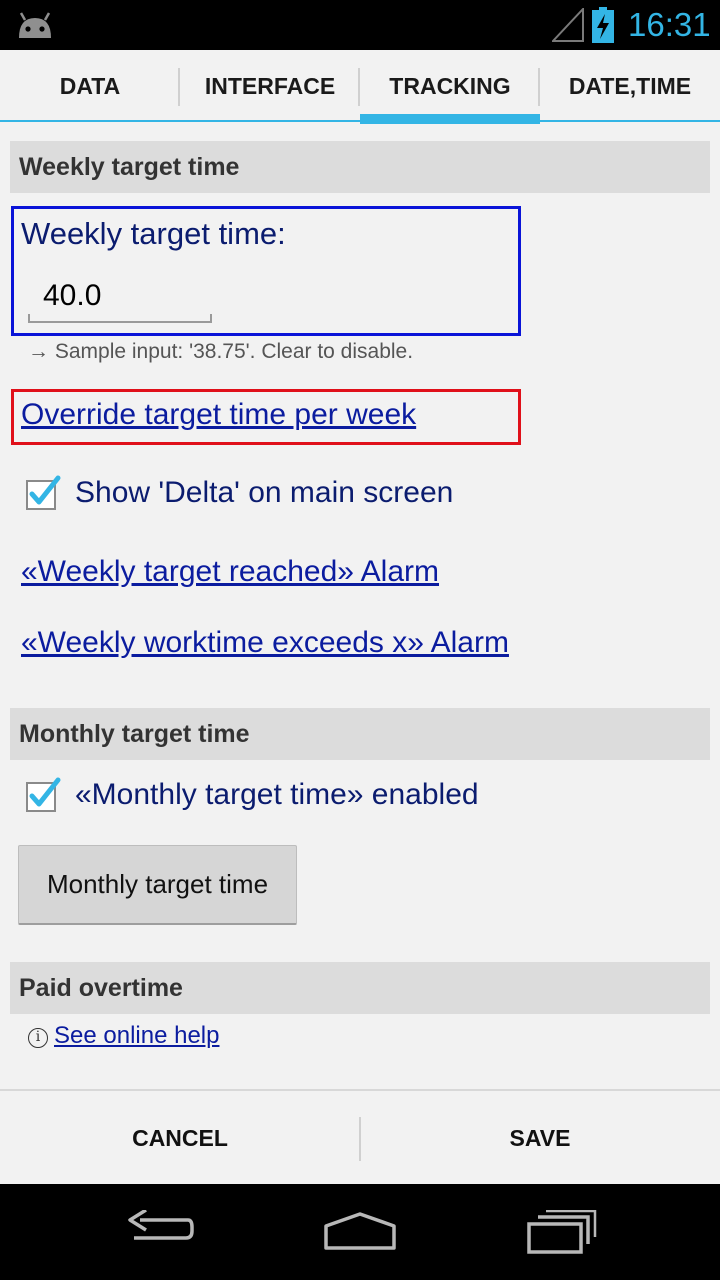 This screenshot has width=720, height=1280. I want to click on tab-date-time: DATE,TIME, so click(630, 86).